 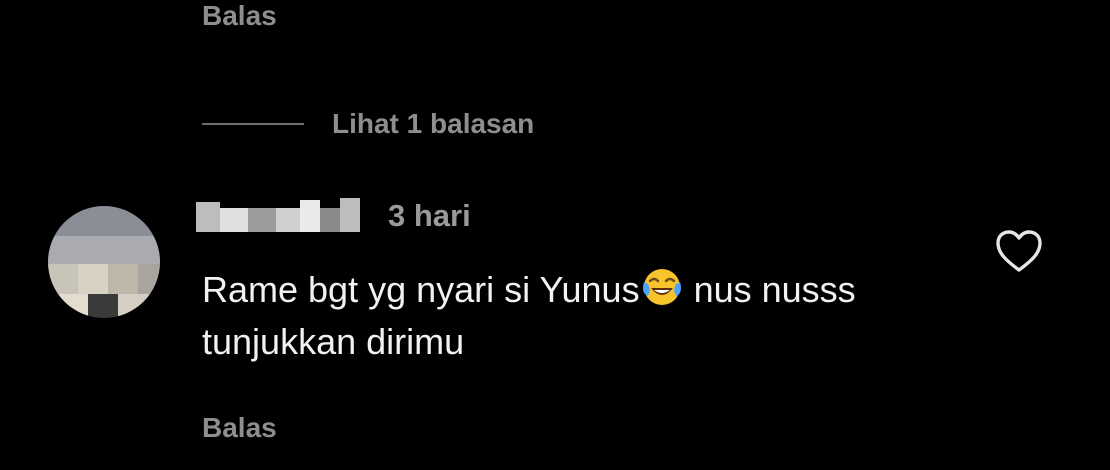 I want to click on replies-divider-line, so click(x=253, y=124).